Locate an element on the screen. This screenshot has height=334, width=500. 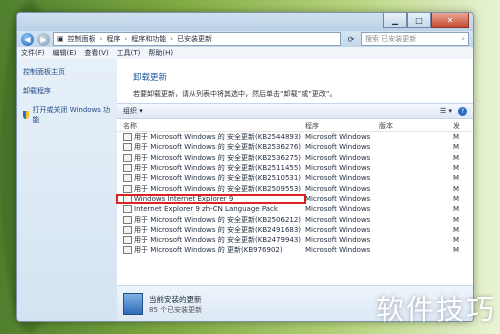
link-label: 控制面板主页 is located at coordinates (44, 72).